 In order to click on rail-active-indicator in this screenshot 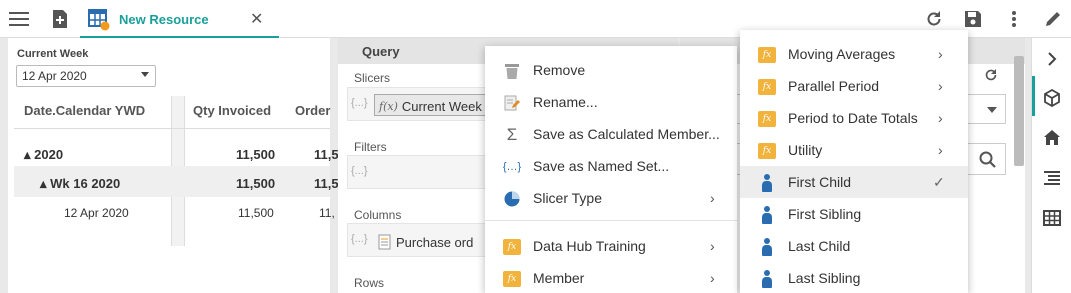, I will do `click(1033, 96)`.